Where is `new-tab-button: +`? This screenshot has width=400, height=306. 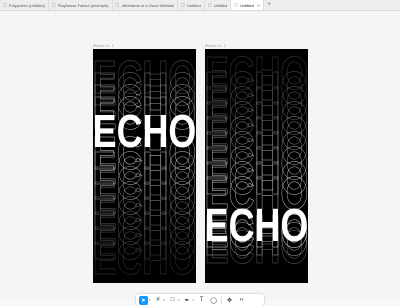 new-tab-button: + is located at coordinates (269, 5).